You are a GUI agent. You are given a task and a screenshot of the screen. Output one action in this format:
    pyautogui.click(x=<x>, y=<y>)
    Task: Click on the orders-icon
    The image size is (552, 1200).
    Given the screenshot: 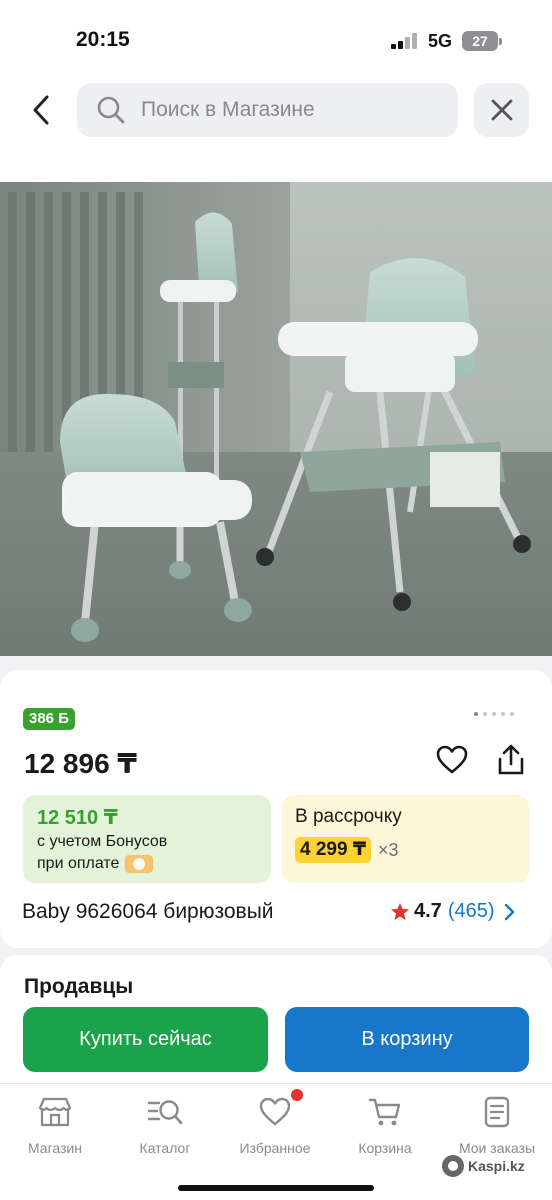 What is the action you would take?
    pyautogui.click(x=497, y=1112)
    